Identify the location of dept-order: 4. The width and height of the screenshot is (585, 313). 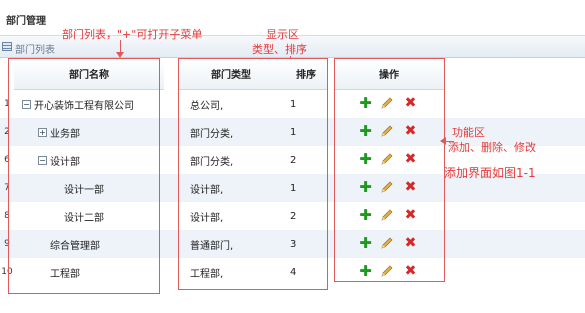
(293, 272).